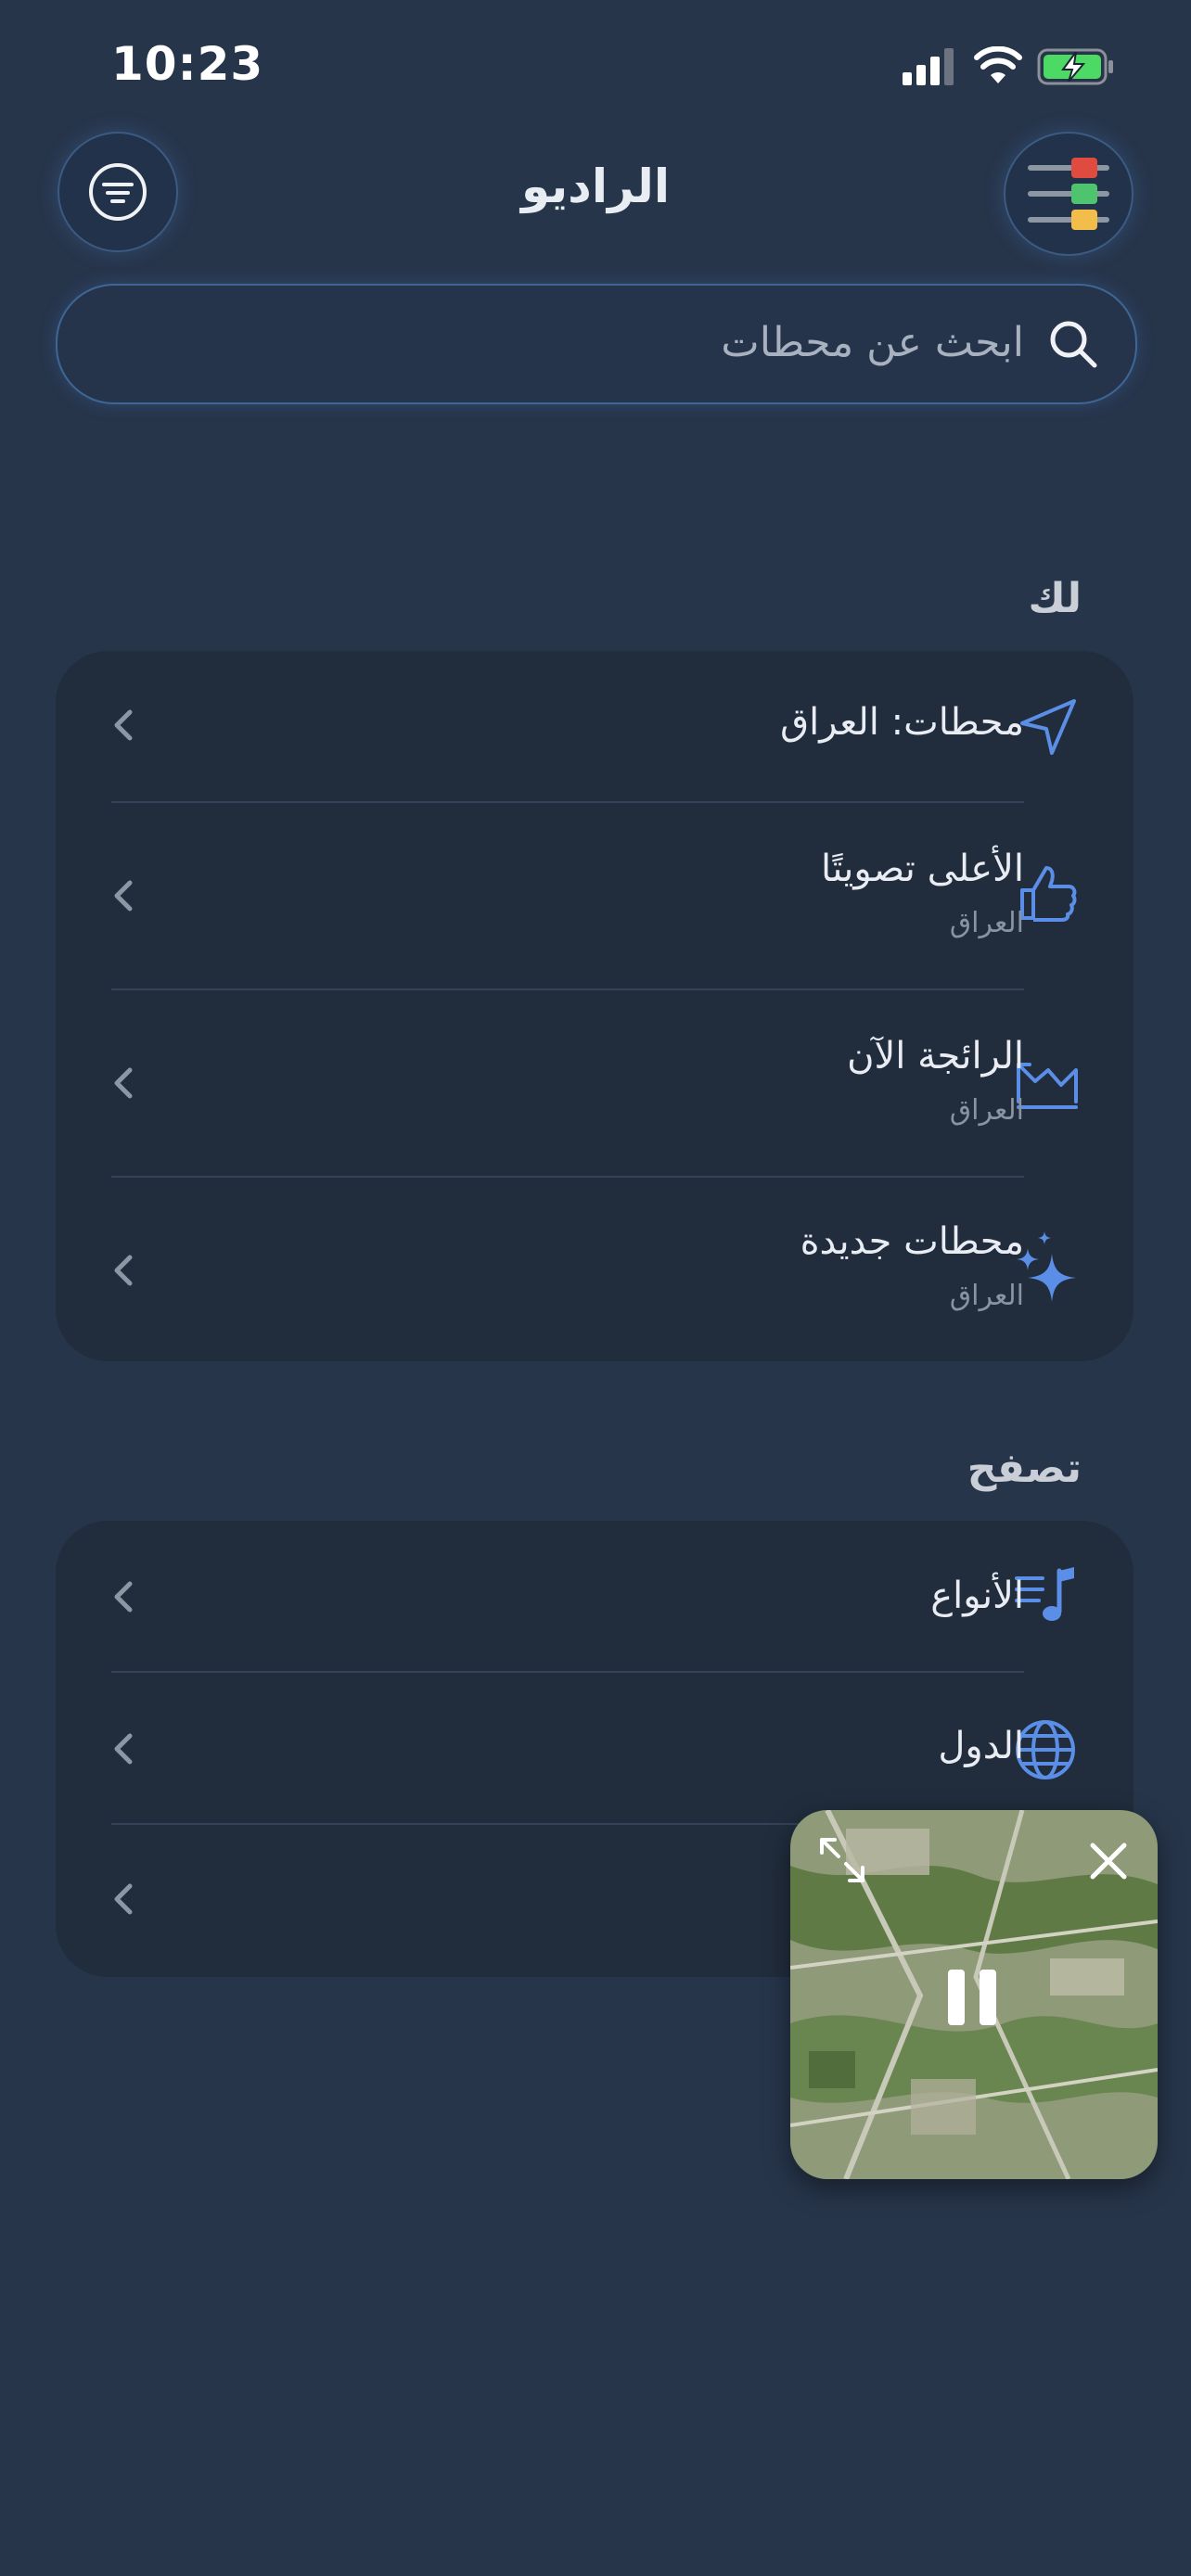 The width and height of the screenshot is (1191, 2576). I want to click on close-player-button, so click(1108, 1861).